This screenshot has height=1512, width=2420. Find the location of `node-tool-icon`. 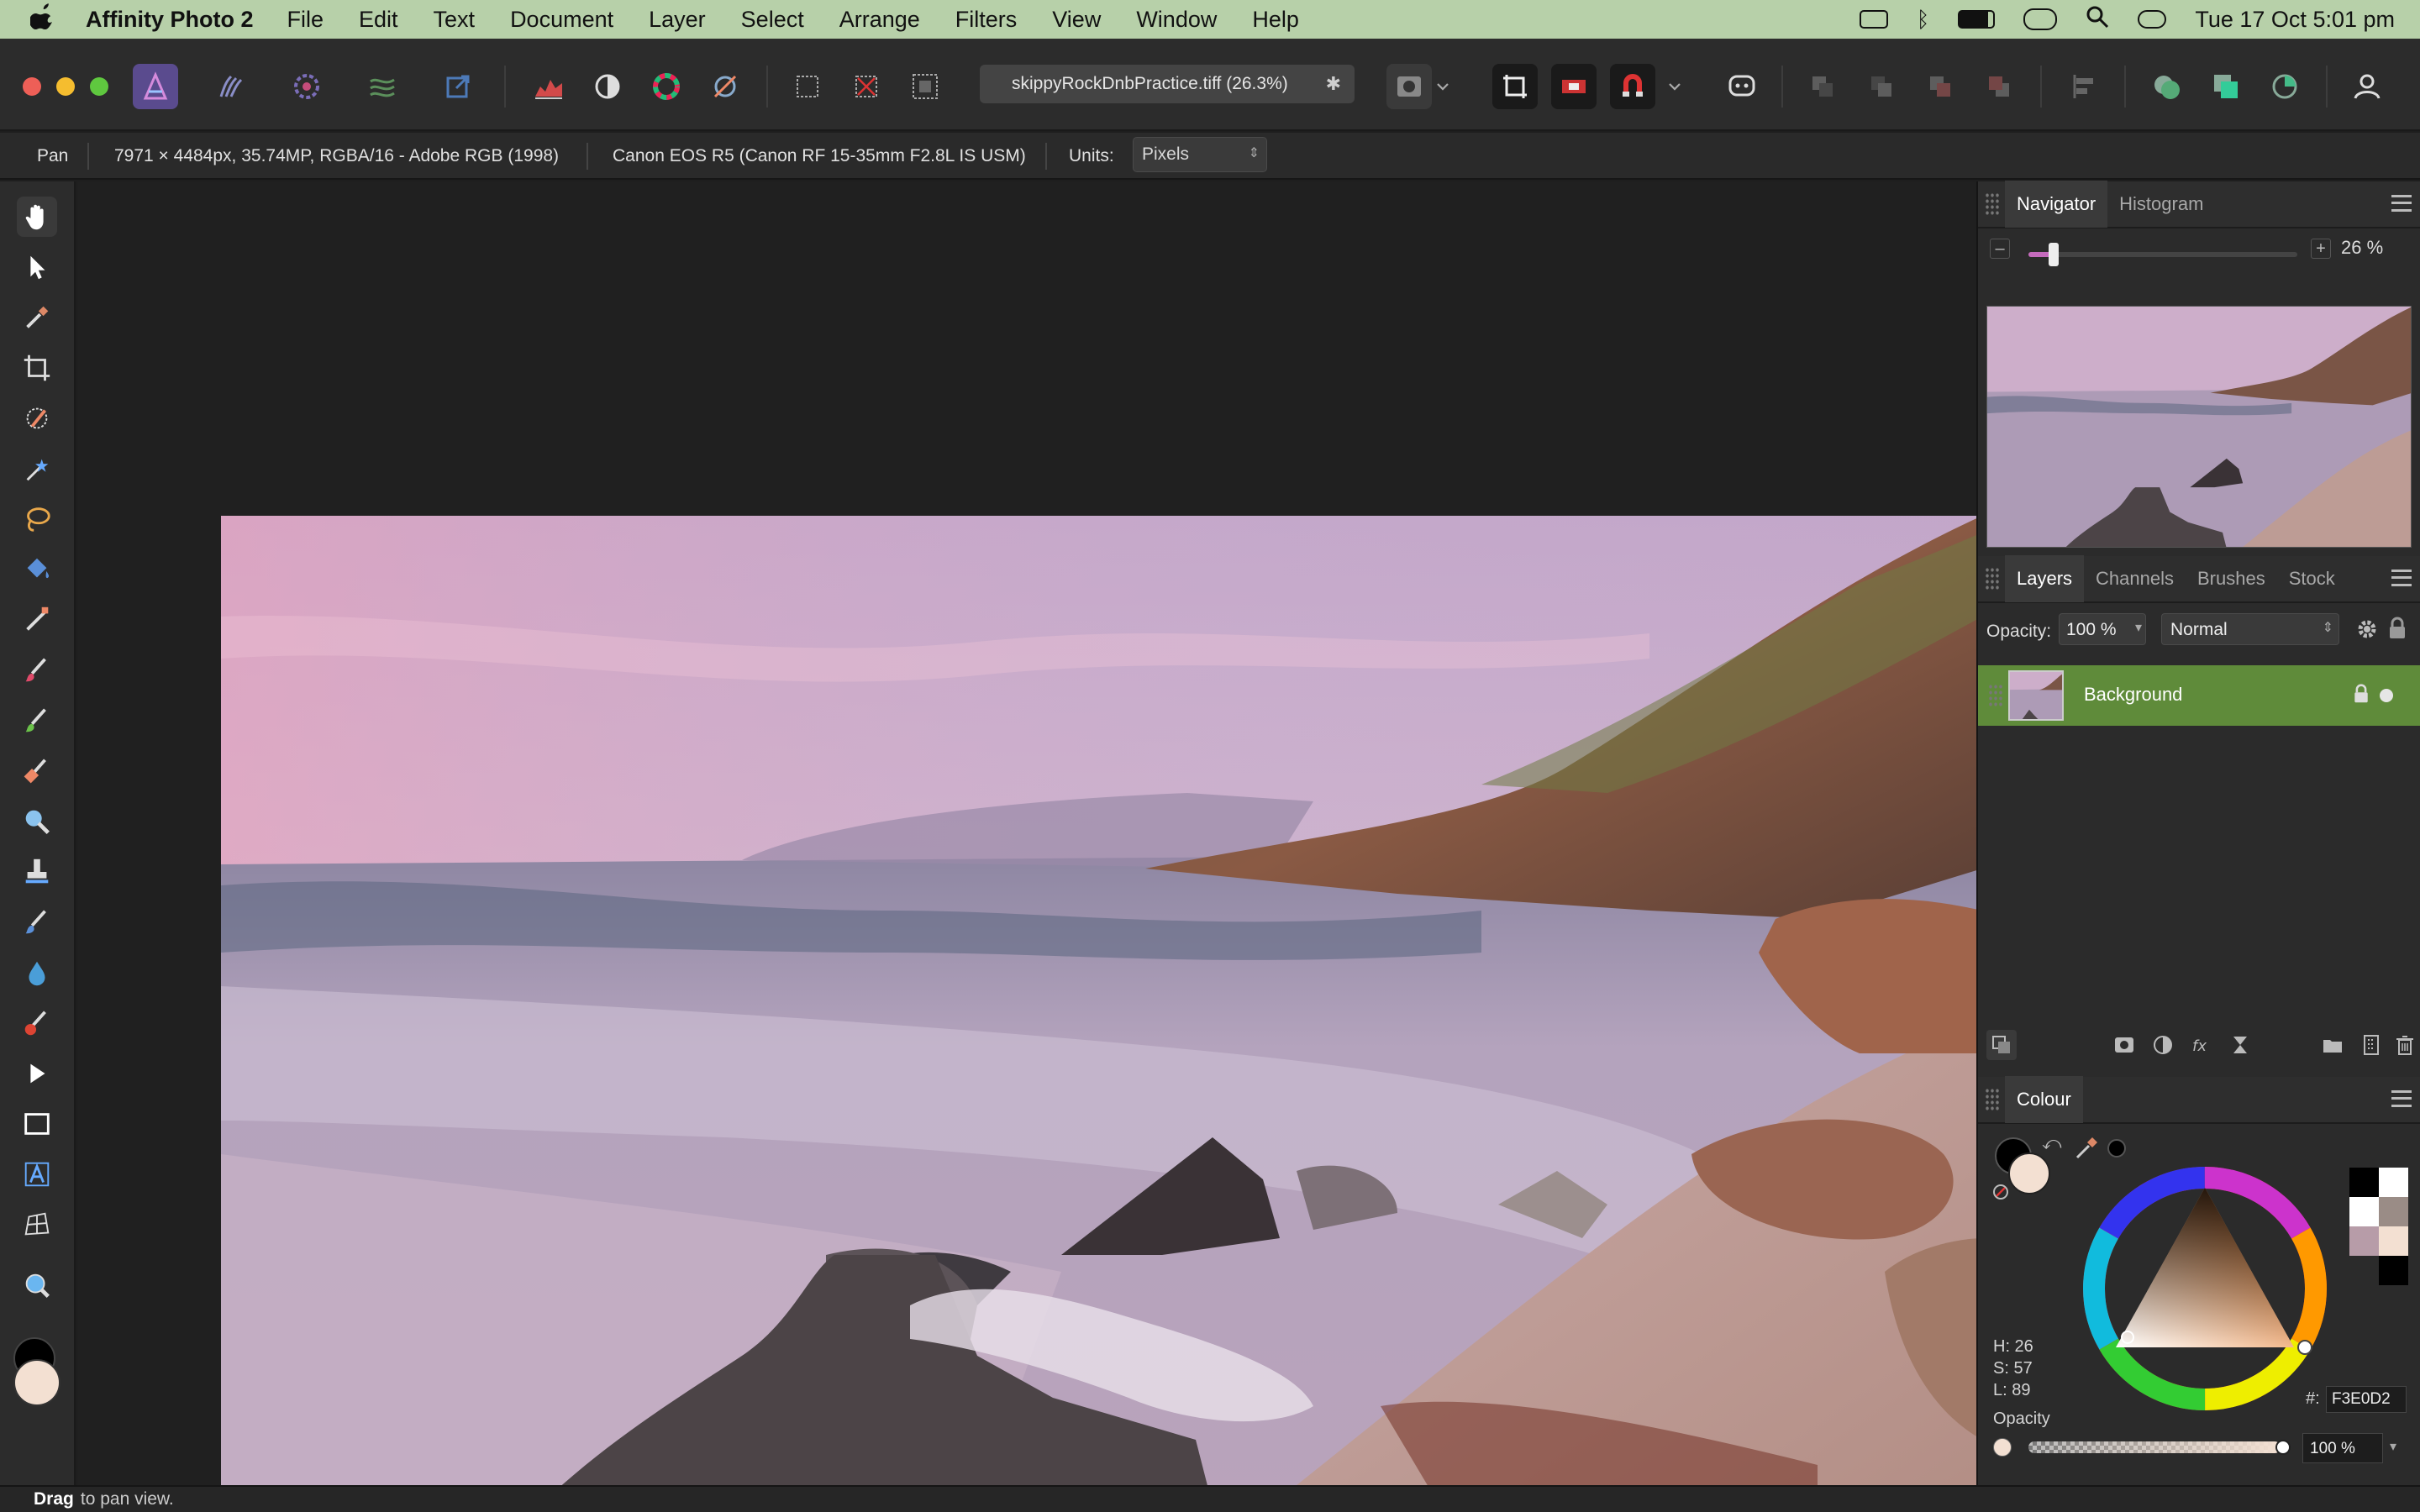

node-tool-icon is located at coordinates (37, 1073).